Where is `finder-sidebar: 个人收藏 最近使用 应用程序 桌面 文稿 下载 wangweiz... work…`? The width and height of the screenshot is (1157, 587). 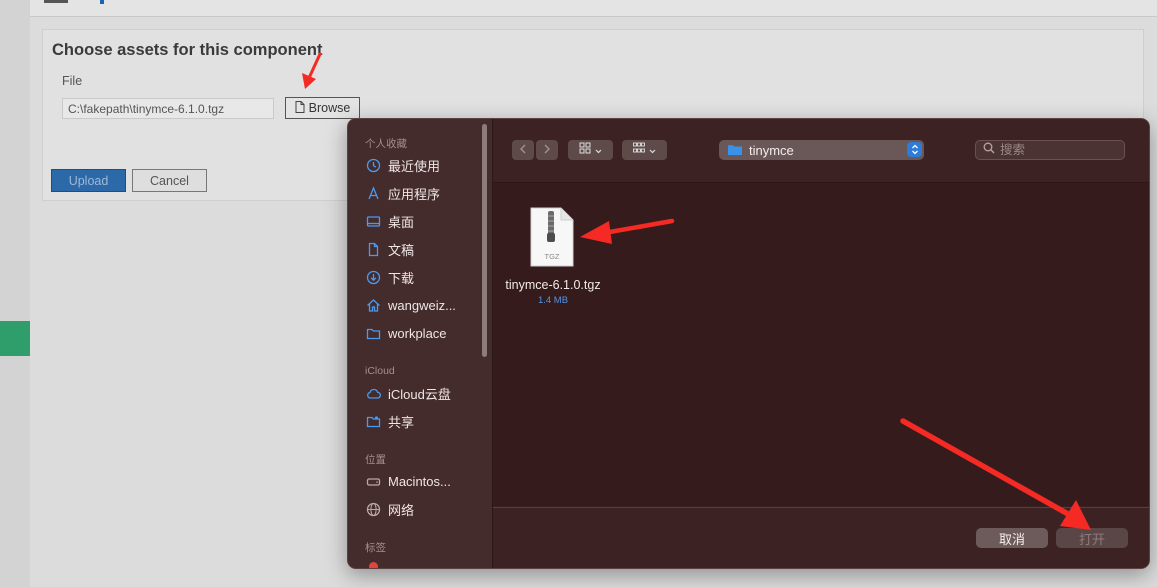 finder-sidebar: 个人收藏 最近使用 应用程序 桌面 文稿 下载 wangweiz... work… is located at coordinates (420, 343).